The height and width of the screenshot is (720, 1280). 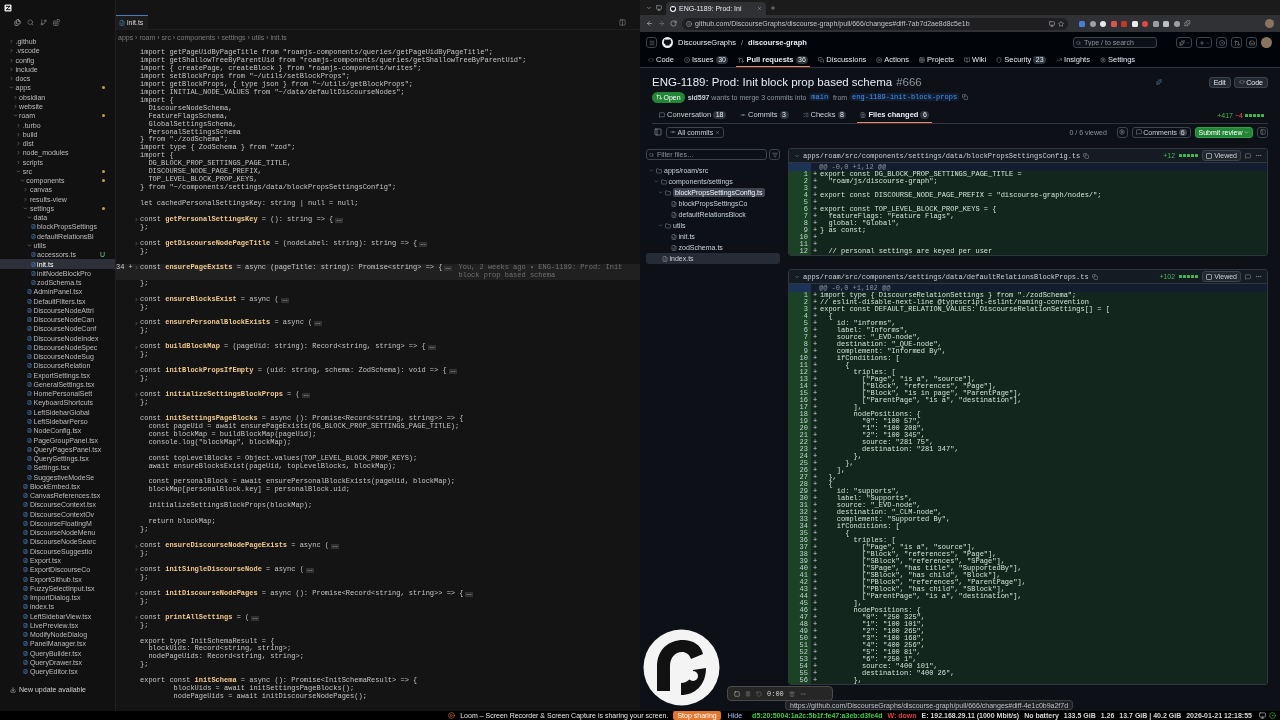 What do you see at coordinates (17, 22) in the screenshot?
I see `files-icon` at bounding box center [17, 22].